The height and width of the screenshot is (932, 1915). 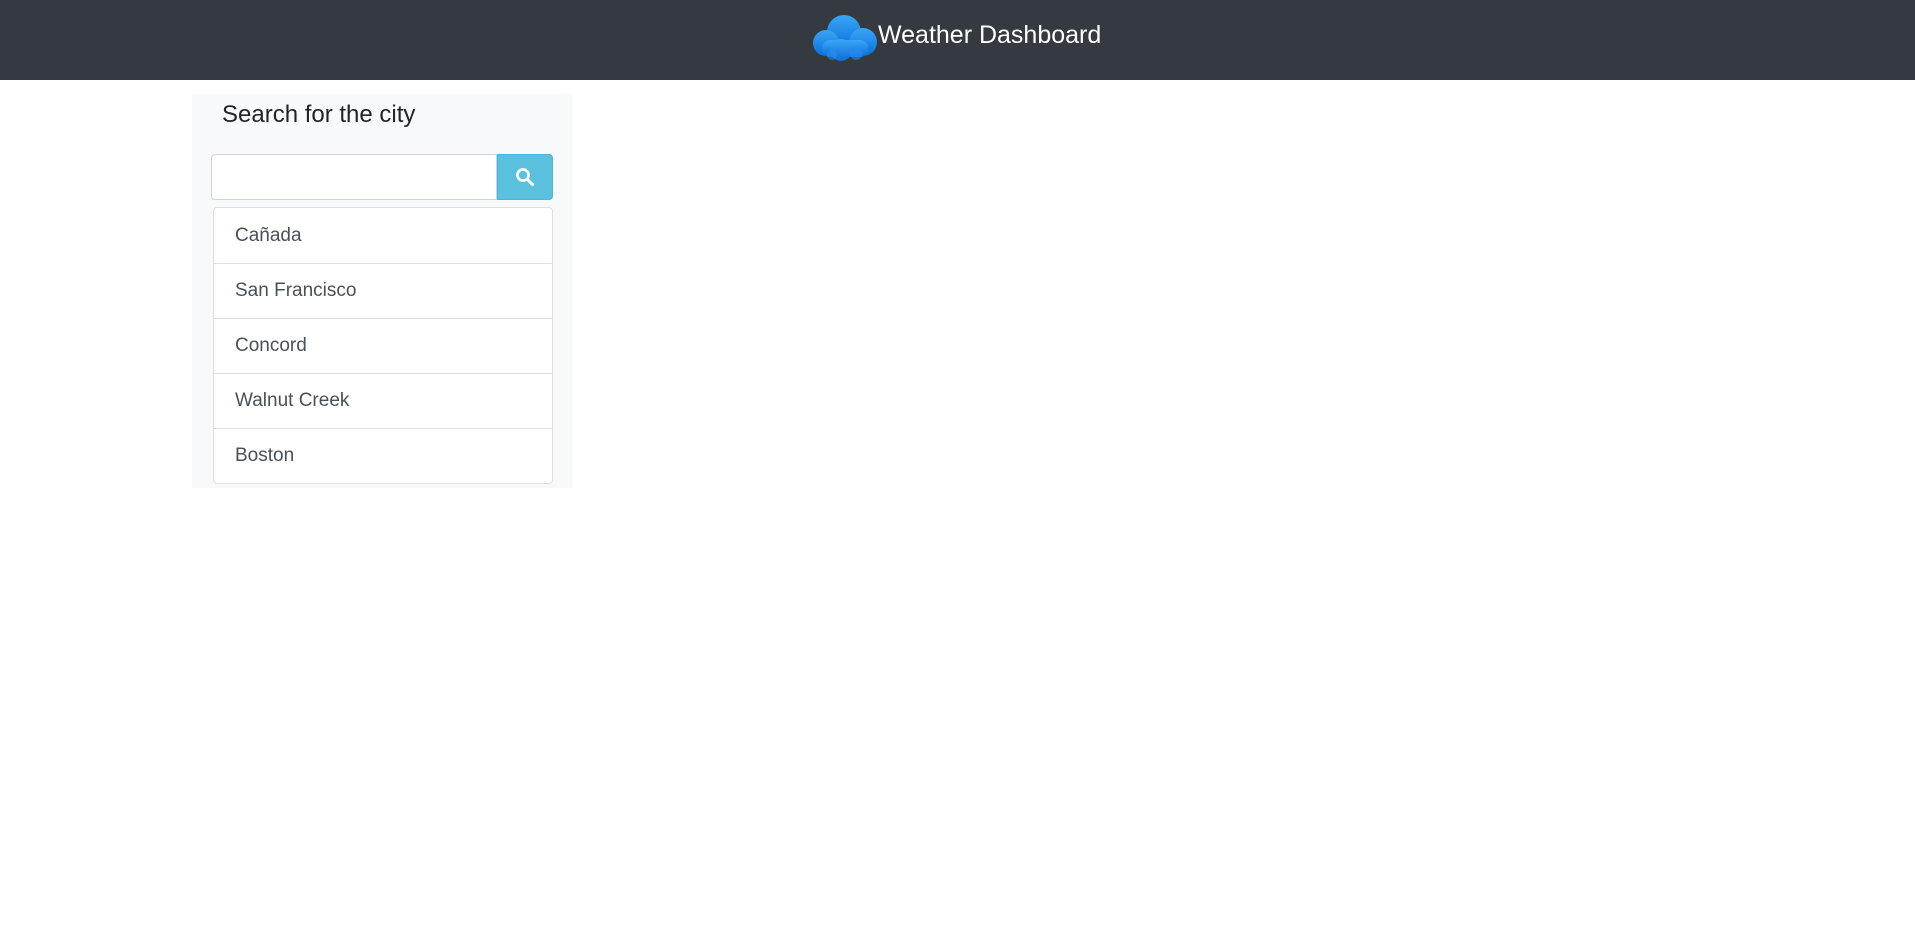 I want to click on cloud-icon, so click(x=845, y=38).